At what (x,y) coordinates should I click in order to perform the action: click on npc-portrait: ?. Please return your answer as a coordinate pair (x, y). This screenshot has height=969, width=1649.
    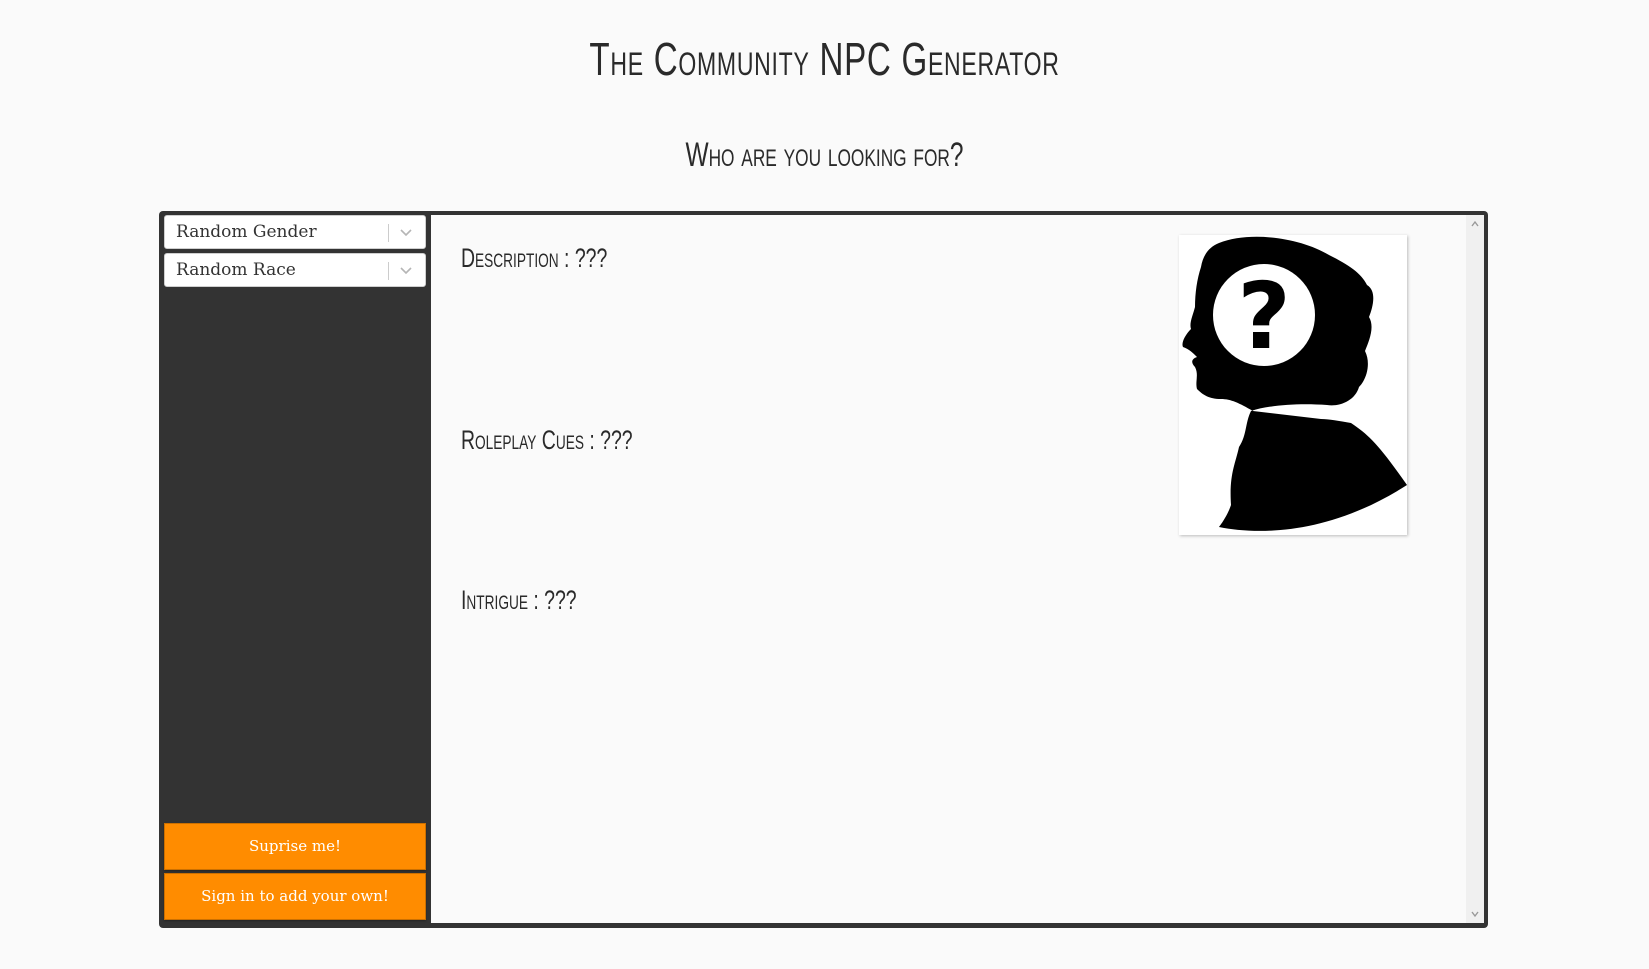
    Looking at the image, I should click on (1293, 385).